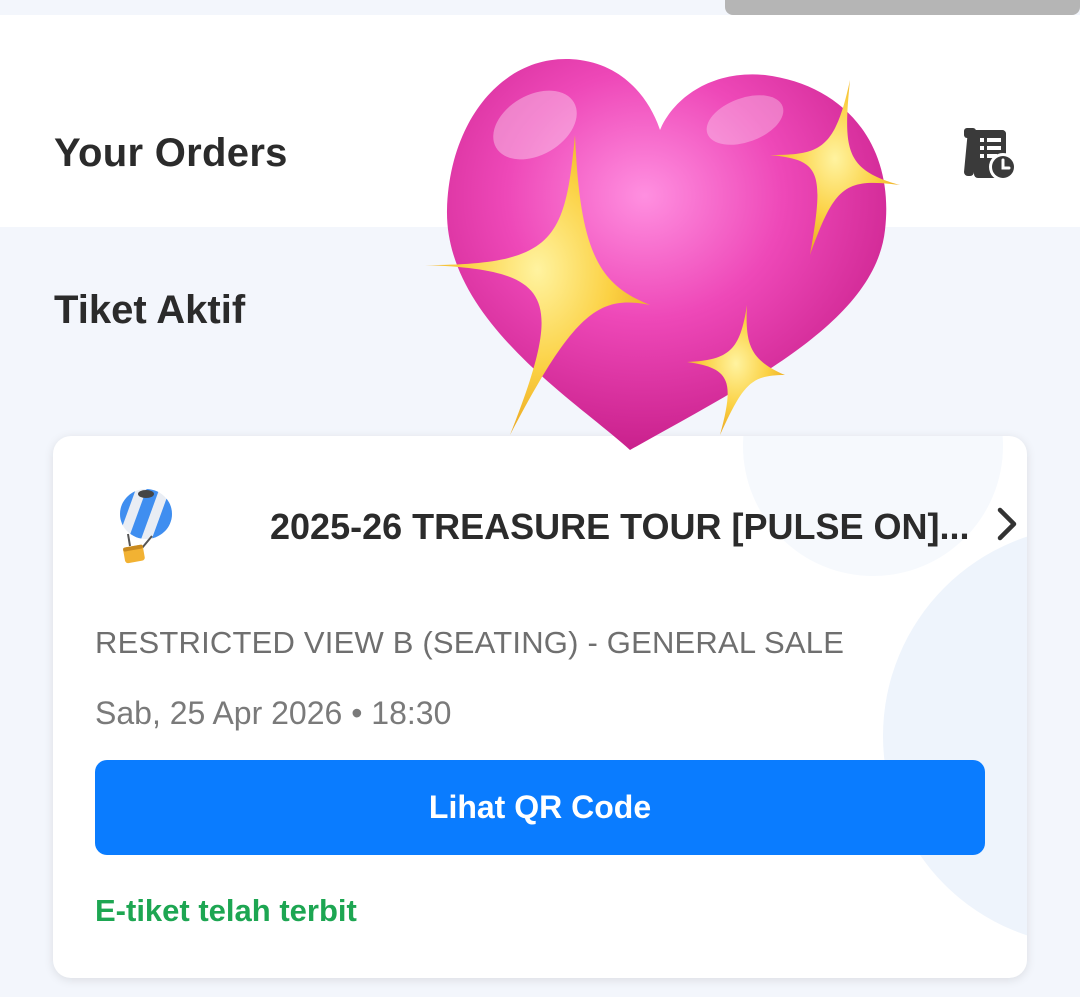  I want to click on page-title: Your Orders, so click(171, 153).